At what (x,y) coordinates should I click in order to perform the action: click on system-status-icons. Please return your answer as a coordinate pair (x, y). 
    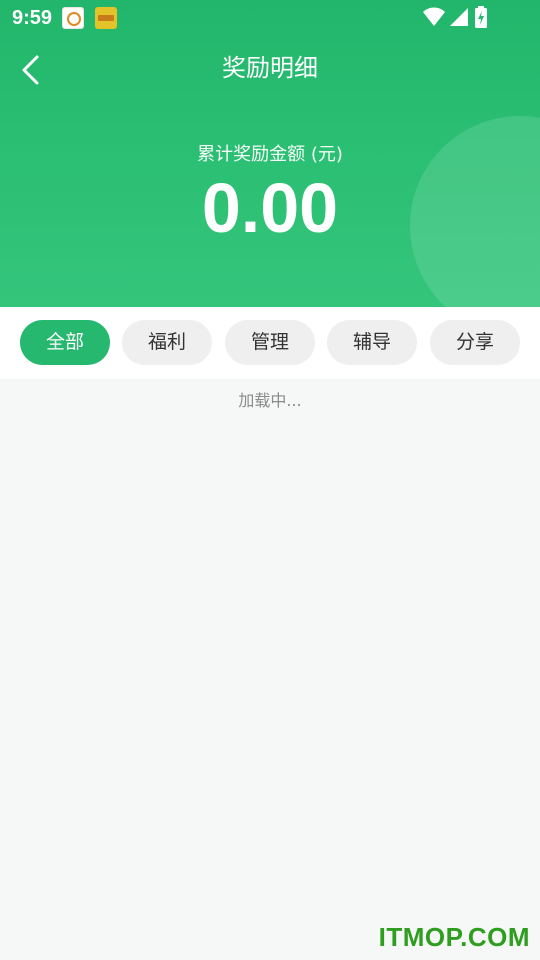
    Looking at the image, I should click on (462, 18).